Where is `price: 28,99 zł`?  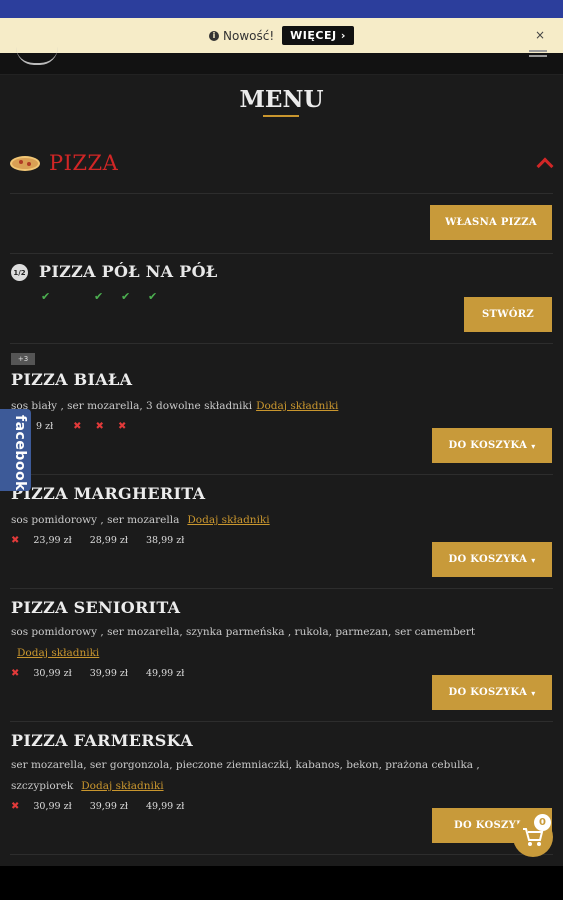 price: 28,99 zł is located at coordinates (109, 540).